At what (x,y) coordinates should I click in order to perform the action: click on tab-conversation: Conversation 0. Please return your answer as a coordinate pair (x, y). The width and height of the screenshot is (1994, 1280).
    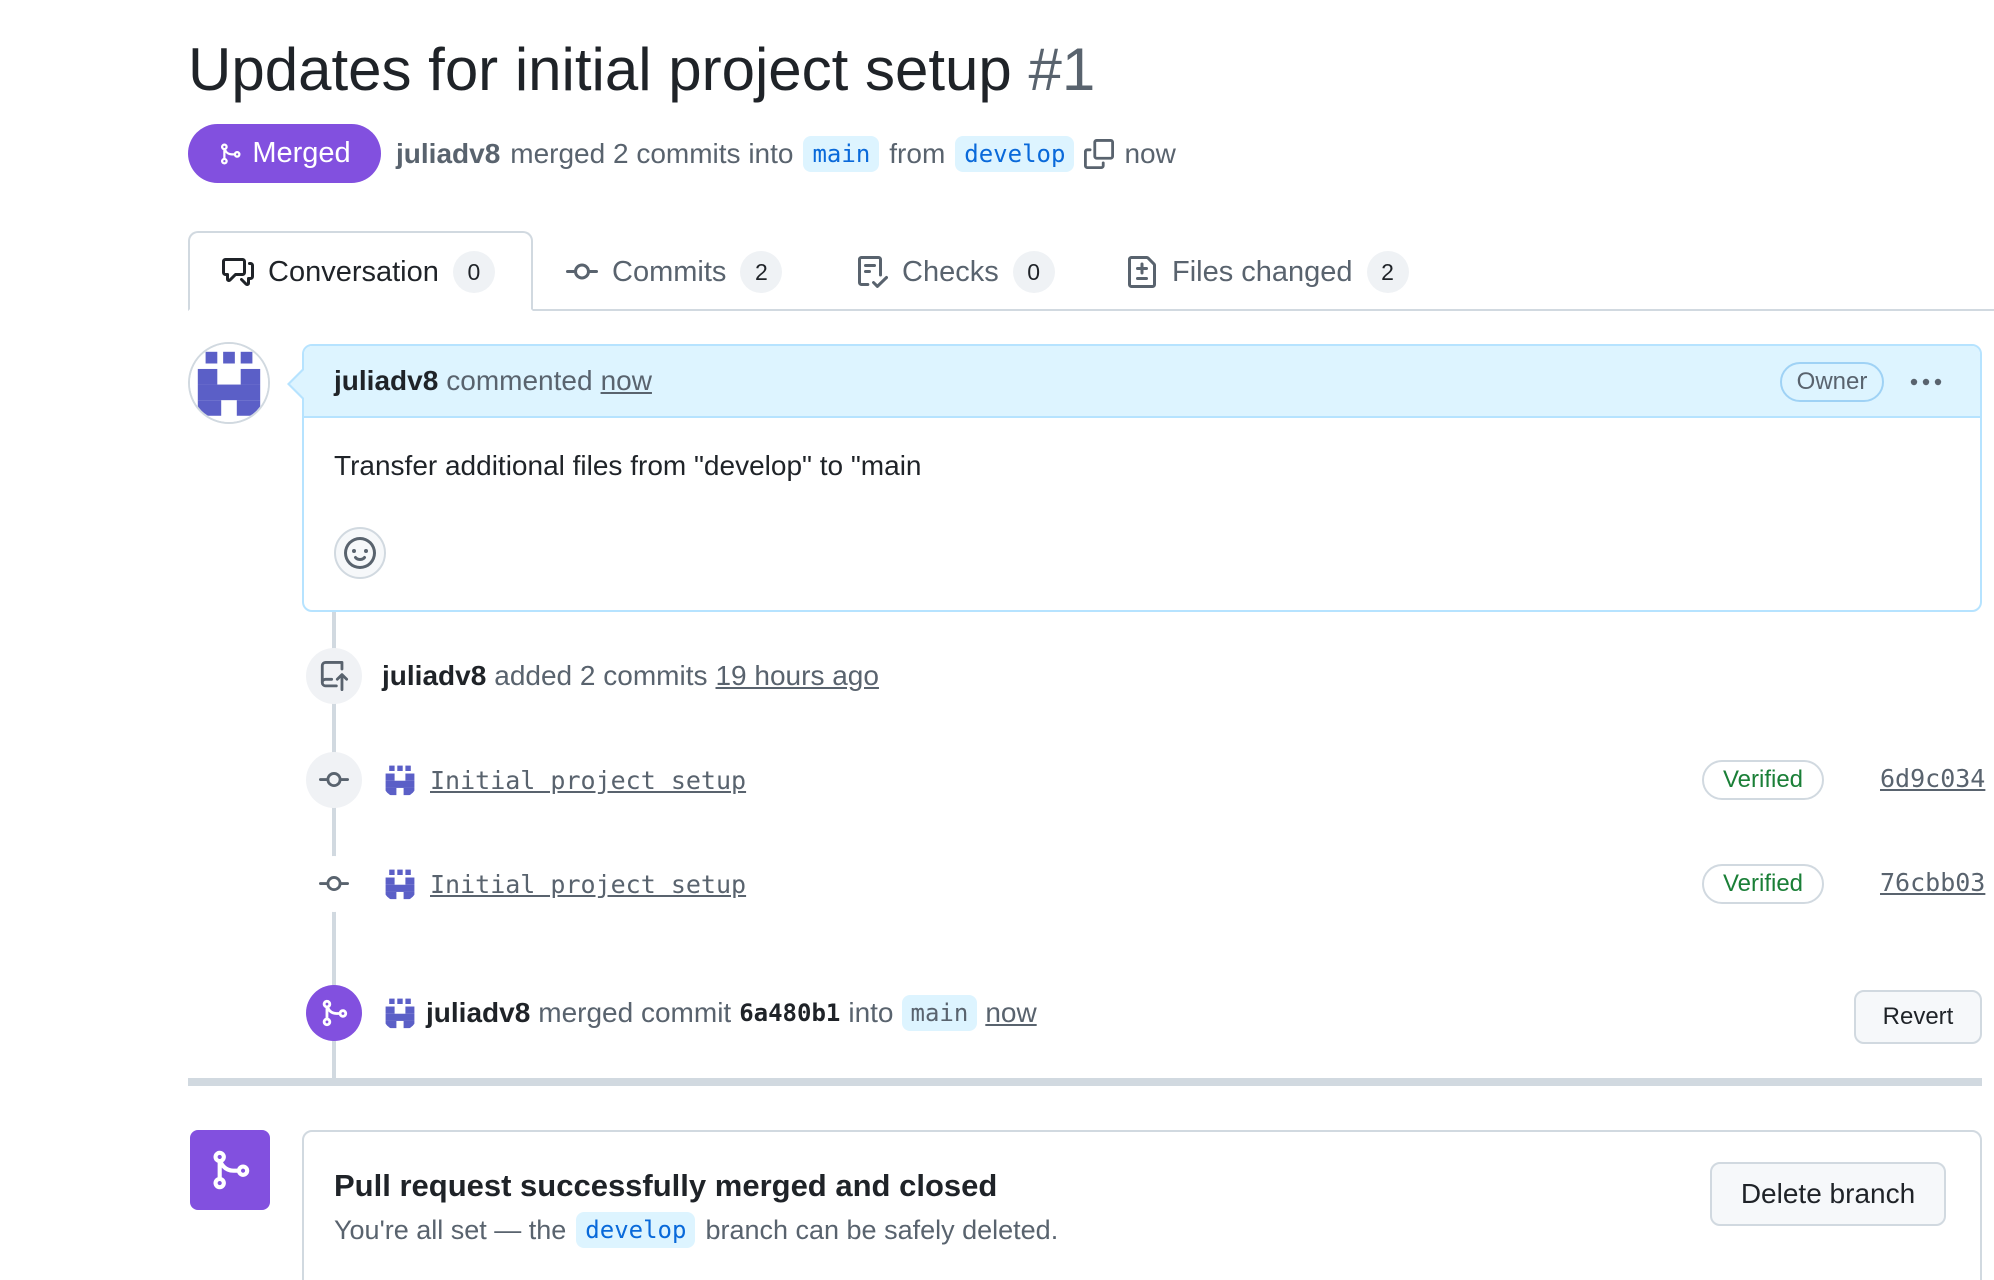
    Looking at the image, I should click on (358, 272).